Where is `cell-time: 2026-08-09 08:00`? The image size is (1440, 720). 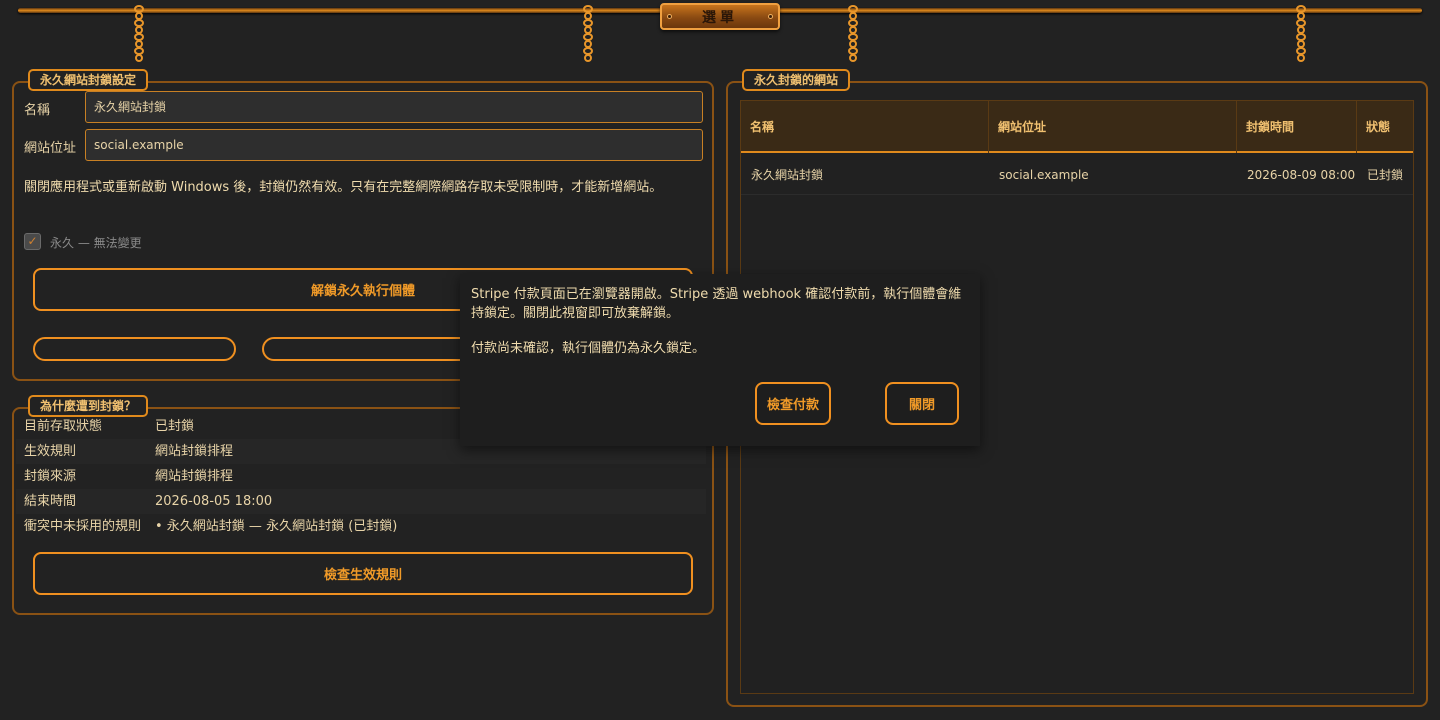
cell-time: 2026-08-09 08:00 is located at coordinates (1301, 175).